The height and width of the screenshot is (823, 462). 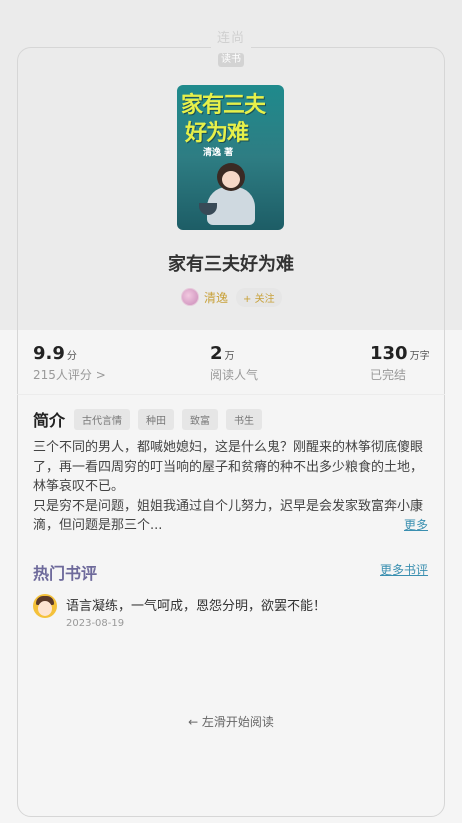 What do you see at coordinates (69, 363) in the screenshot?
I see `stat-rating: 9.9 分 215人评分 >` at bounding box center [69, 363].